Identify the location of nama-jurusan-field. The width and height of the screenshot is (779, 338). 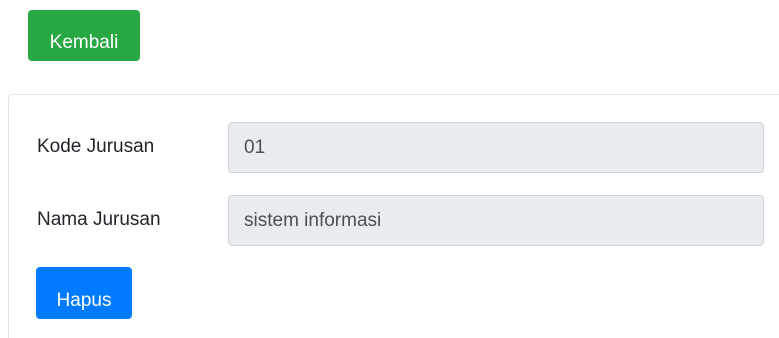
(496, 220).